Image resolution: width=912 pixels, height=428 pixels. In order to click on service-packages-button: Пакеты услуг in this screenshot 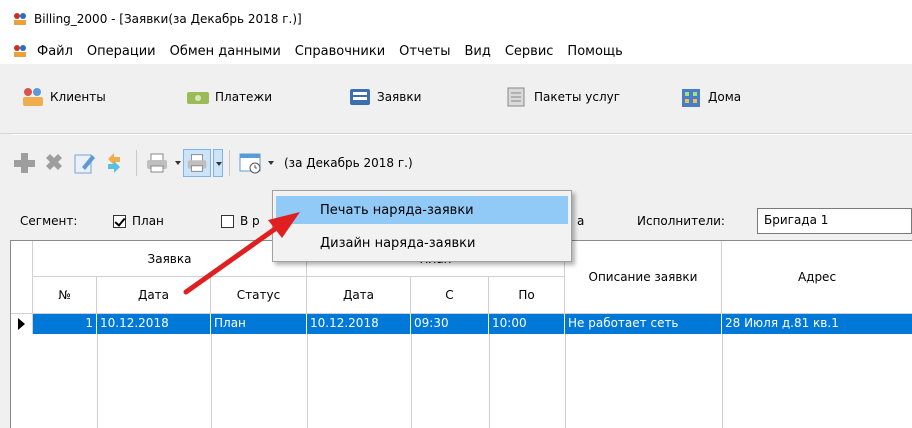, I will do `click(562, 97)`.